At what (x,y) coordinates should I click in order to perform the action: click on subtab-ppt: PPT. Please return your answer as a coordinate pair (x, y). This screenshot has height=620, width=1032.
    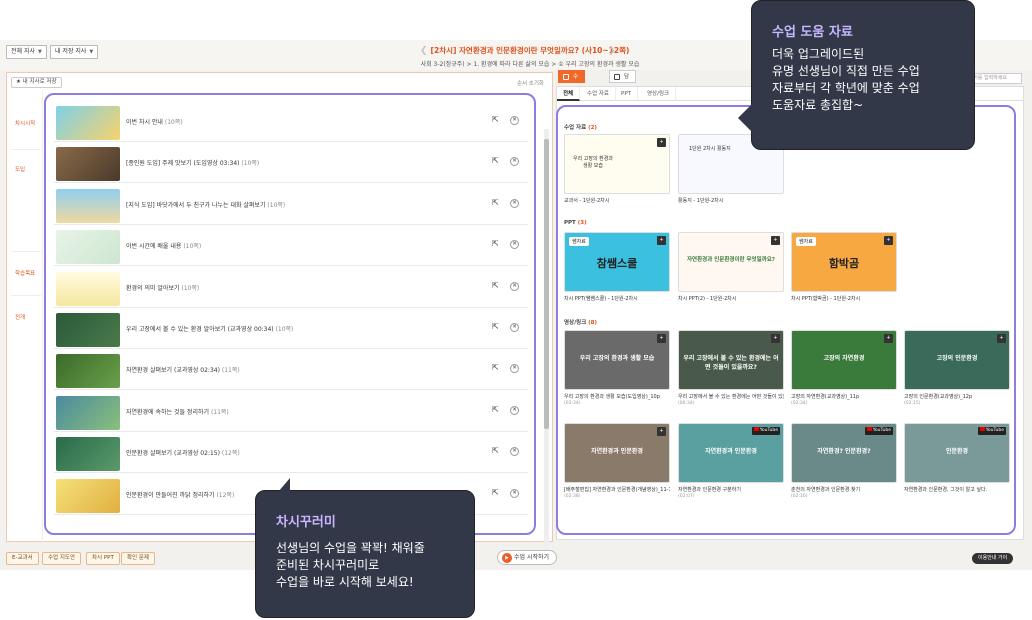
    Looking at the image, I should click on (626, 94).